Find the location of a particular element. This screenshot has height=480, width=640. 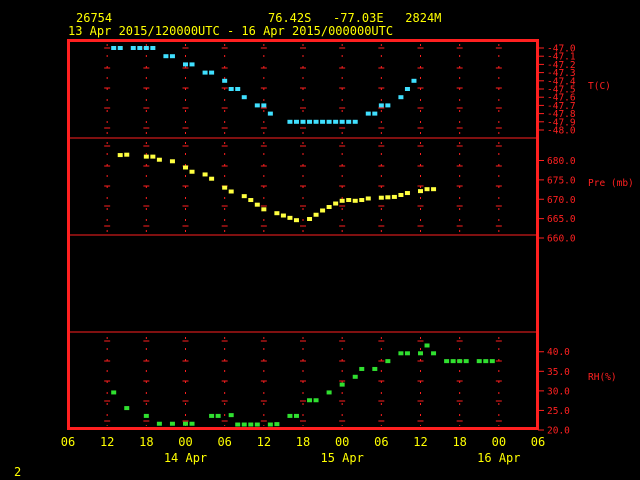

station-id: 26754 is located at coordinates (94, 18).